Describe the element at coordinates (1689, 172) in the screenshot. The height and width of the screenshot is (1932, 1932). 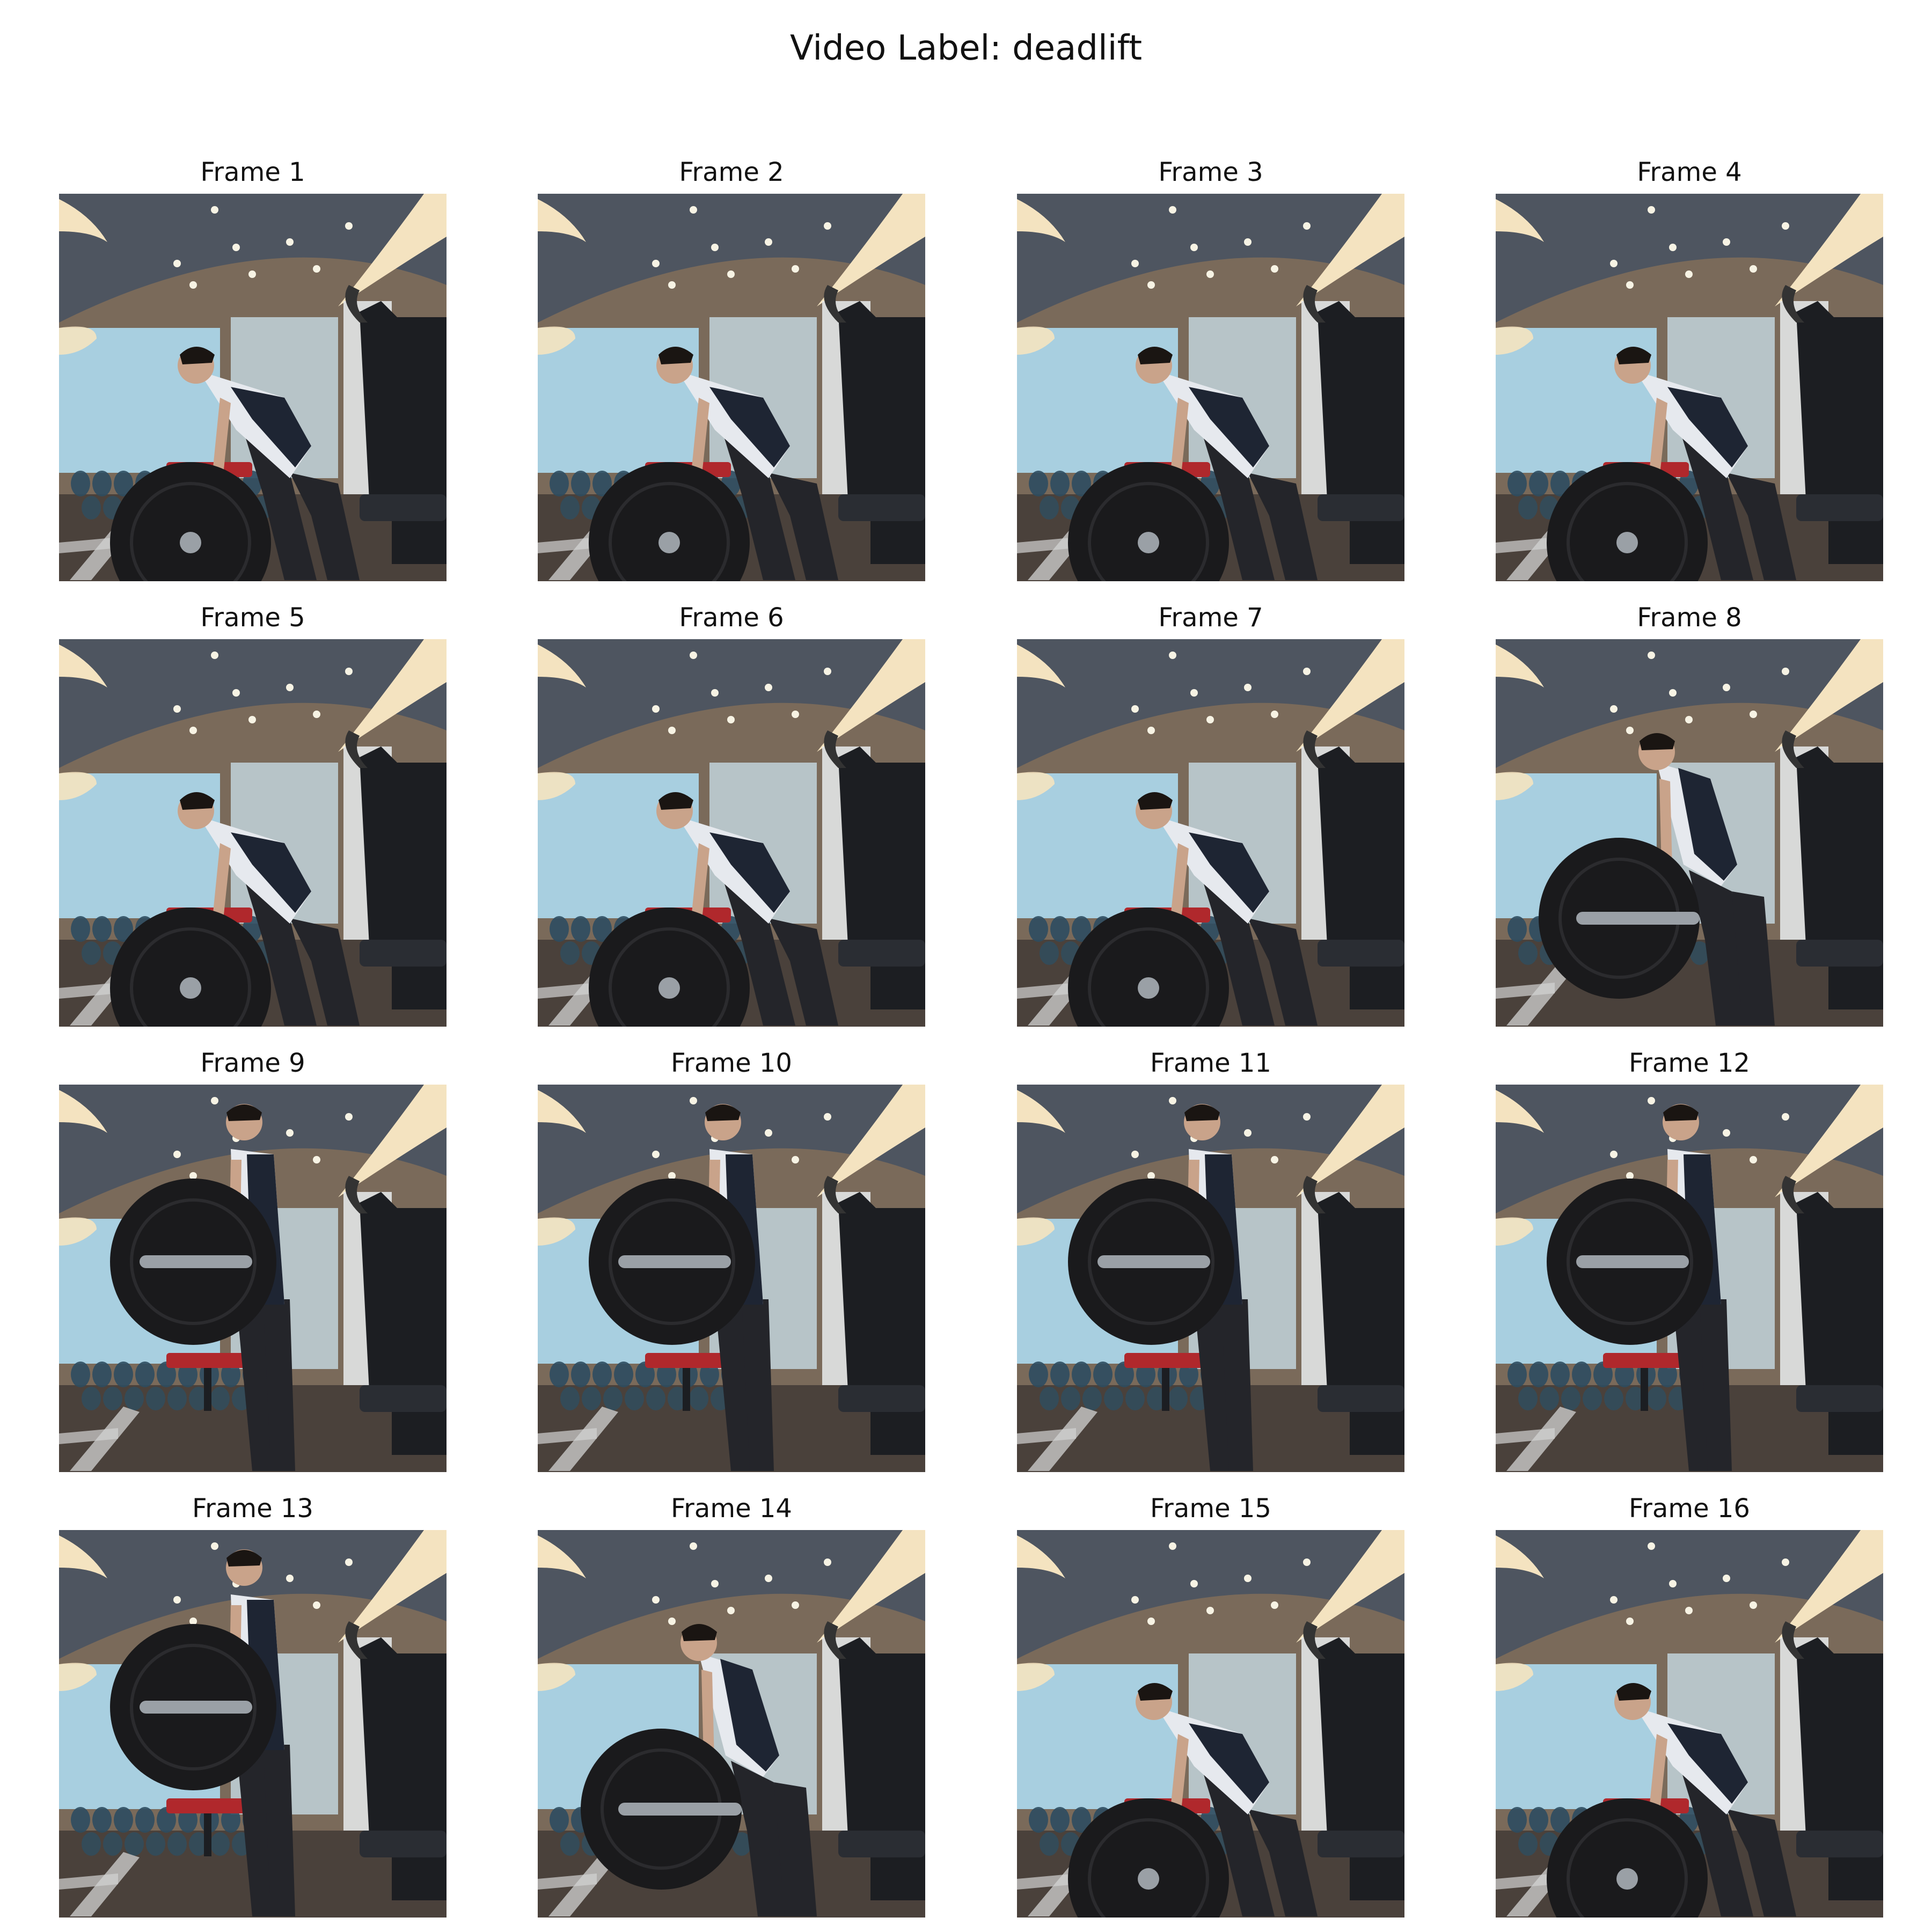
I see `frame-title: Frame 4` at that location.